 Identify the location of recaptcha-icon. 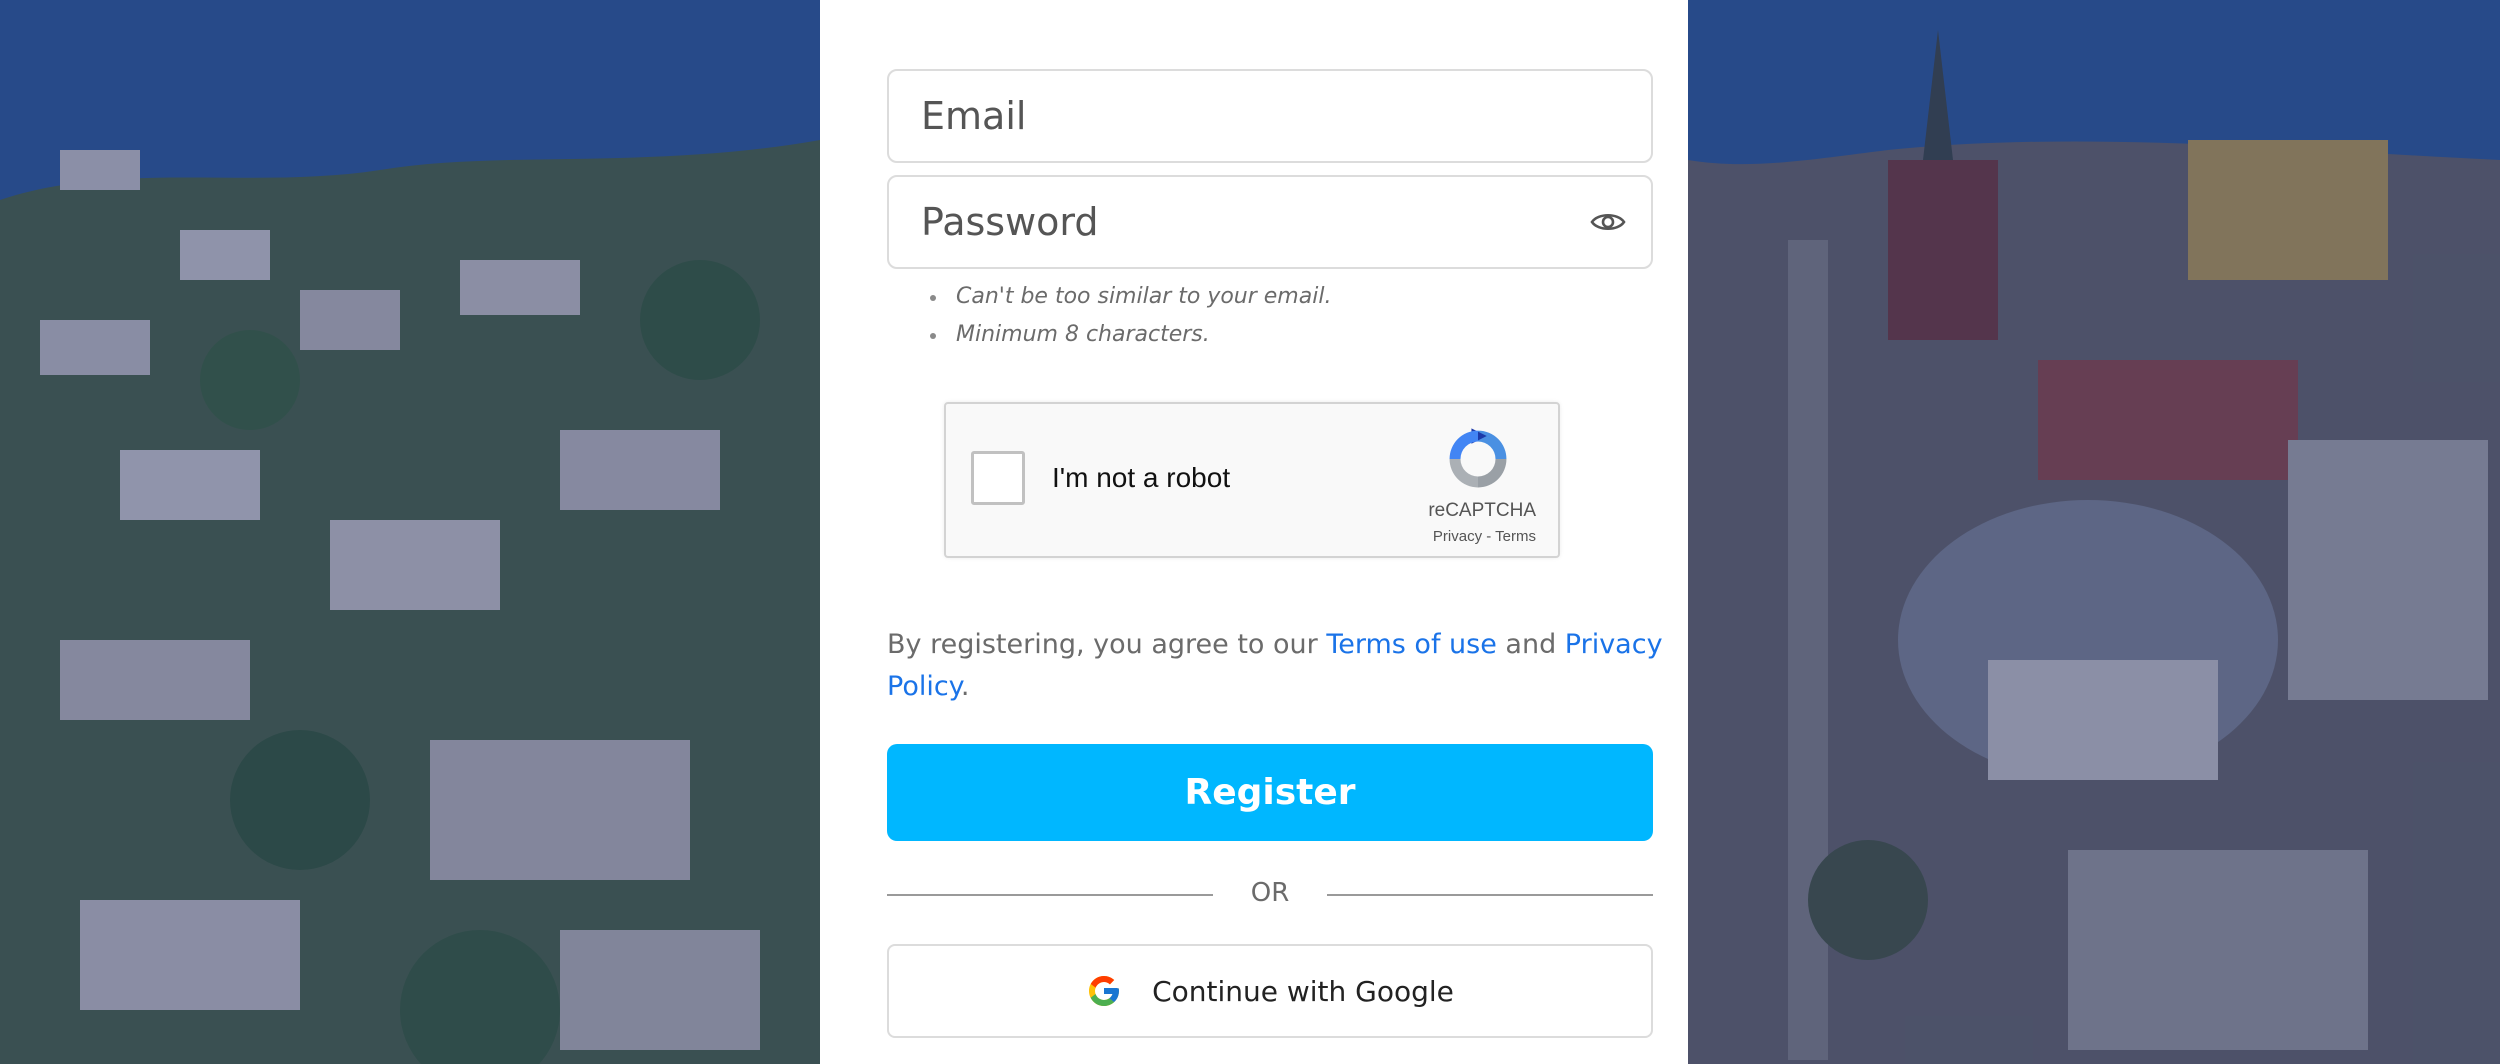
(1478, 458).